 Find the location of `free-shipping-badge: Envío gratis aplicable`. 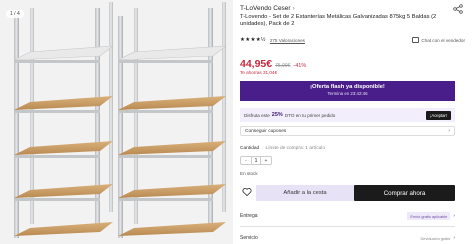

free-shipping-badge: Envío gratis aplicable is located at coordinates (429, 216).